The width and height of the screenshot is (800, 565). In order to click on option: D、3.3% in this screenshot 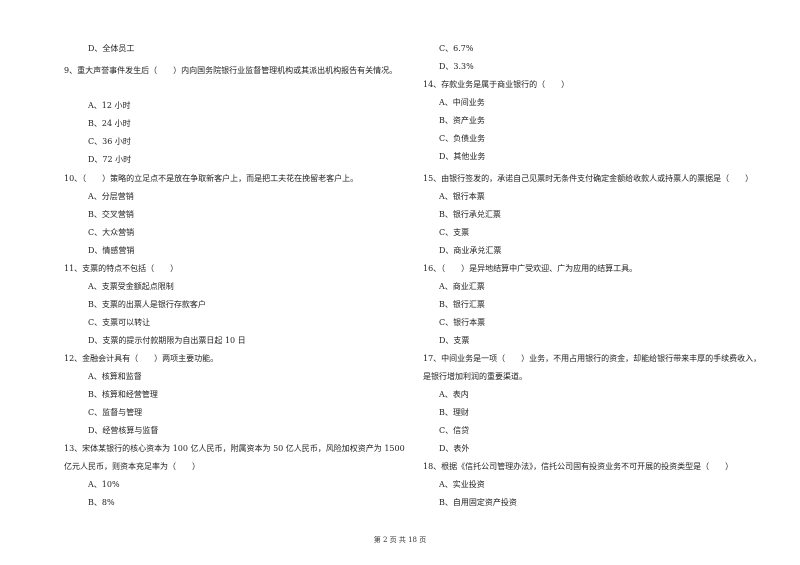, I will do `click(456, 66)`.